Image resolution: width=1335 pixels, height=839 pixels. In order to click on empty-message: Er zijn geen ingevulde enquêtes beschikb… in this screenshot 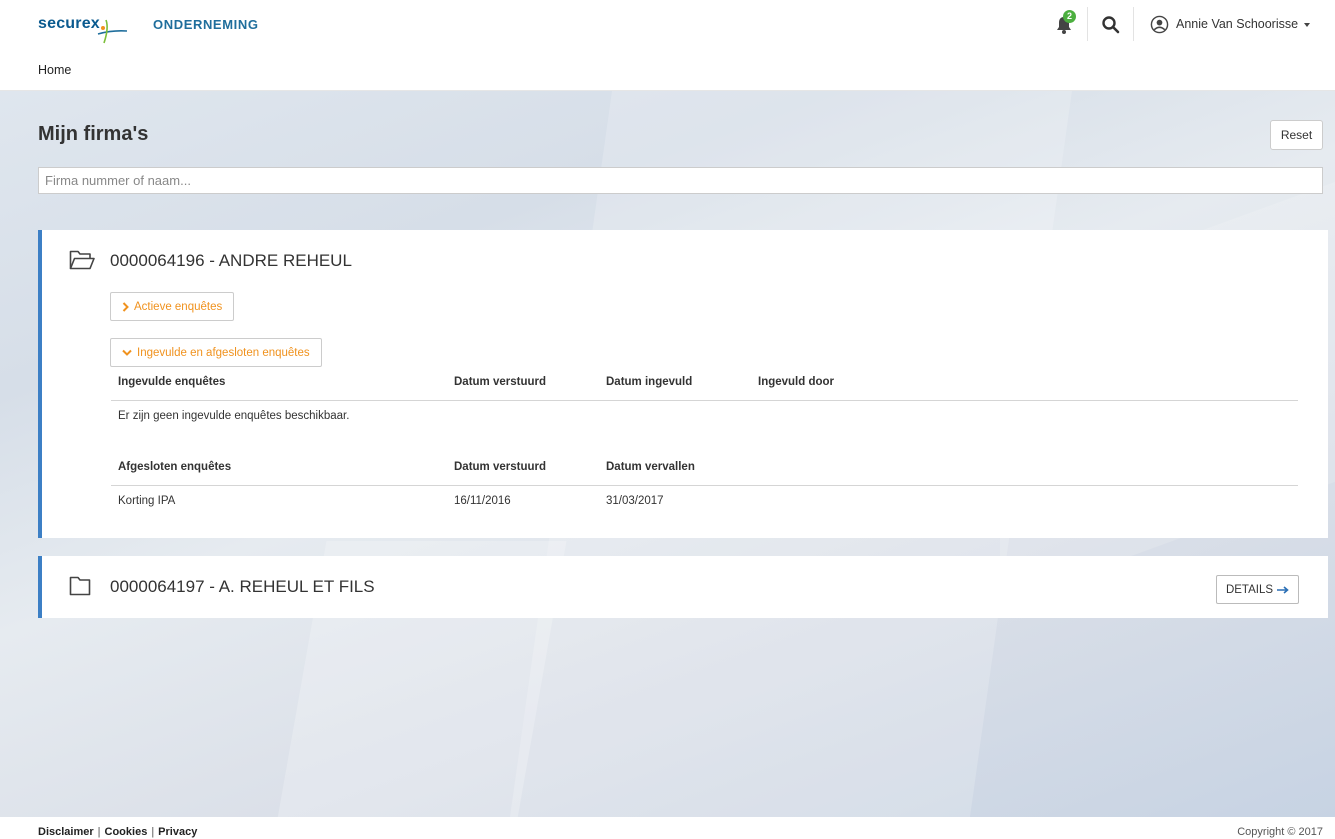, I will do `click(234, 416)`.